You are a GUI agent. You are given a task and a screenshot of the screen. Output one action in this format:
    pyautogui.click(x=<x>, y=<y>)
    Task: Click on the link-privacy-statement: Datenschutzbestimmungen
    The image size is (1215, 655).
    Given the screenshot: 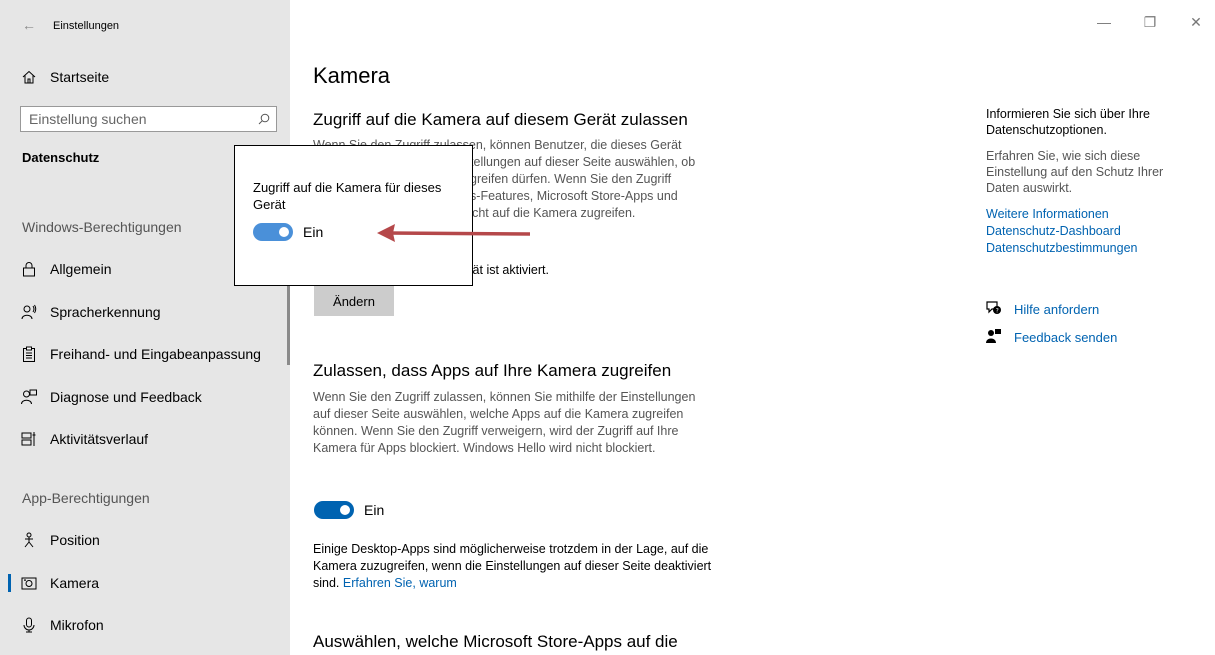 What is the action you would take?
    pyautogui.click(x=1086, y=248)
    